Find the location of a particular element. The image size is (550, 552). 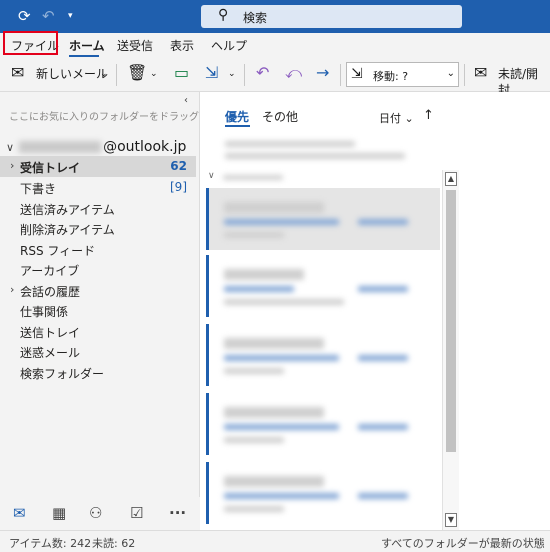

search-box: ⚲ 検索 is located at coordinates (331, 16).